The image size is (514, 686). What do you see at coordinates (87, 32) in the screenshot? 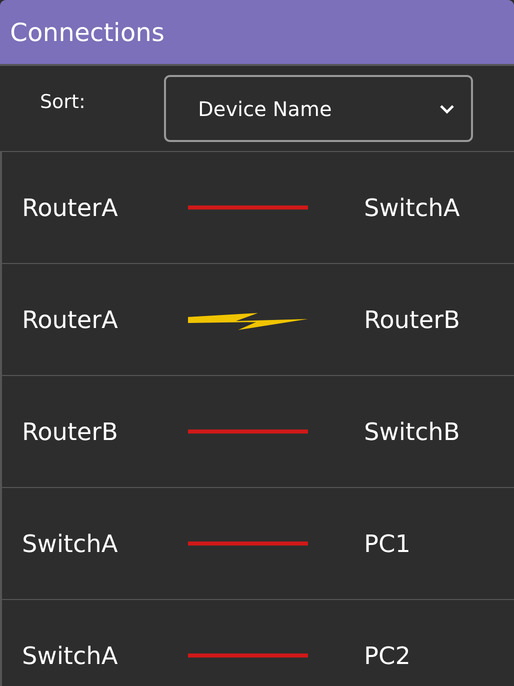
I see `panel-title: Connections` at bounding box center [87, 32].